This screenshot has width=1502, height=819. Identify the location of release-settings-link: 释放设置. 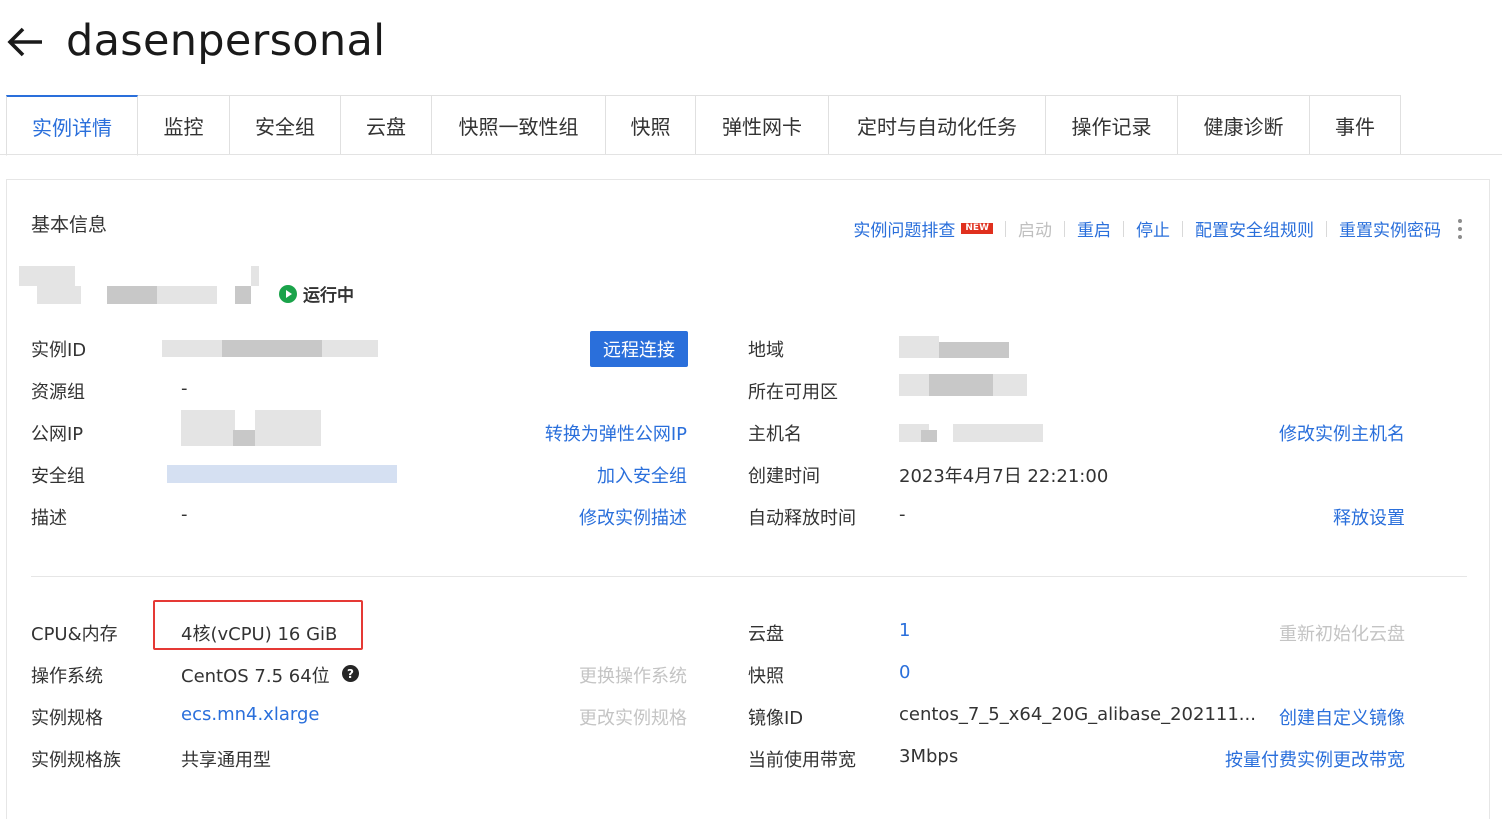
(1369, 517).